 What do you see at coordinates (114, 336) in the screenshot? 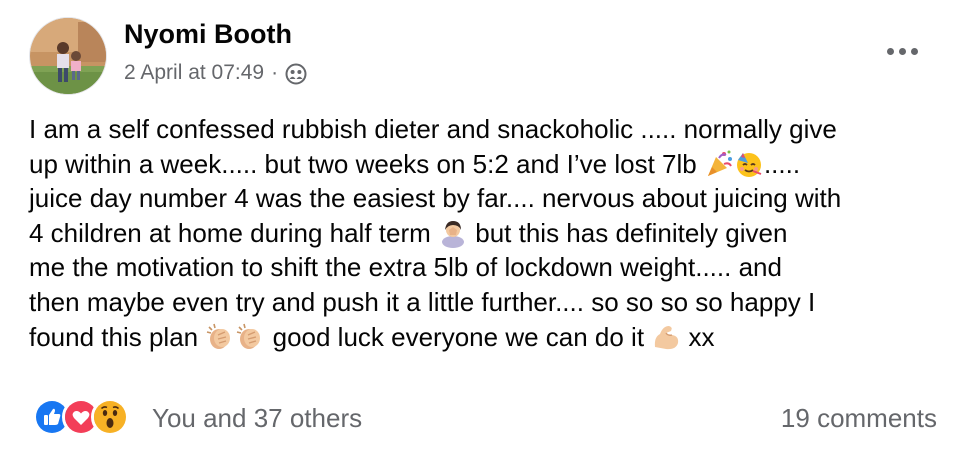
I see `post-line-text: found this plan` at bounding box center [114, 336].